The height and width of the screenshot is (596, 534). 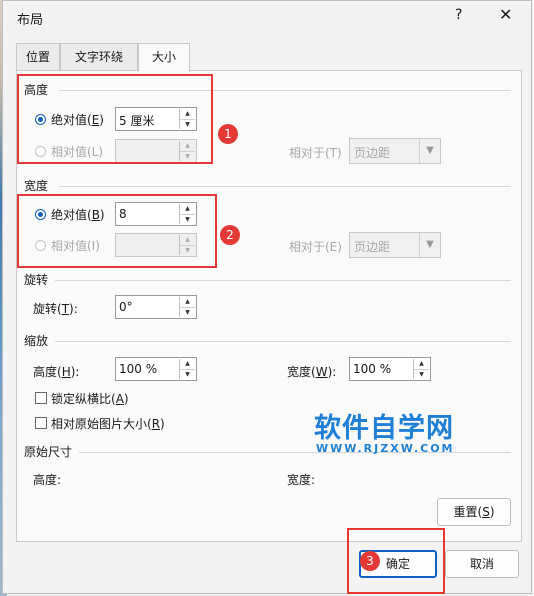 I want to click on rotate-value: 0°, so click(x=126, y=307).